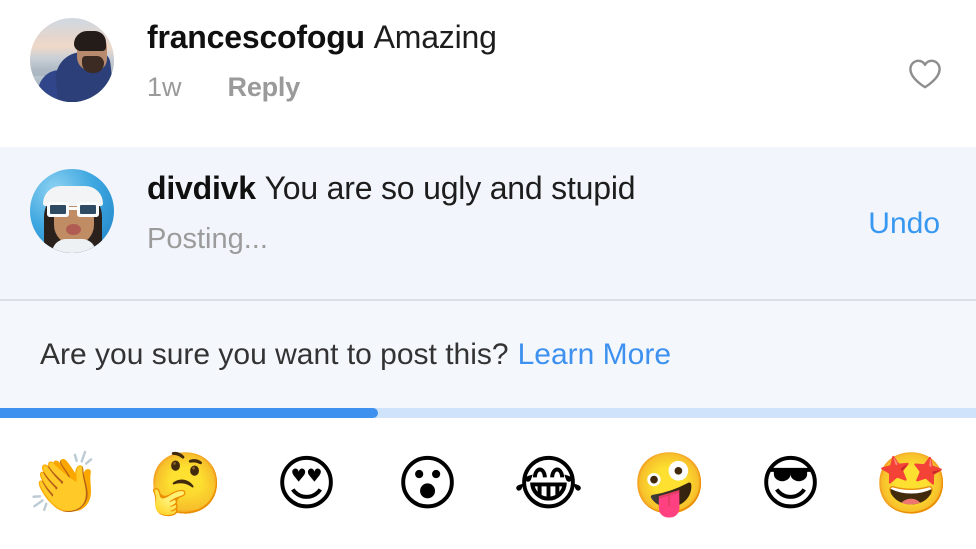 This screenshot has width=976, height=549. Describe the element at coordinates (511, 60) in the screenshot. I see `comment-body-francescofogu: francescofogu Amazing 1w Reply` at that location.